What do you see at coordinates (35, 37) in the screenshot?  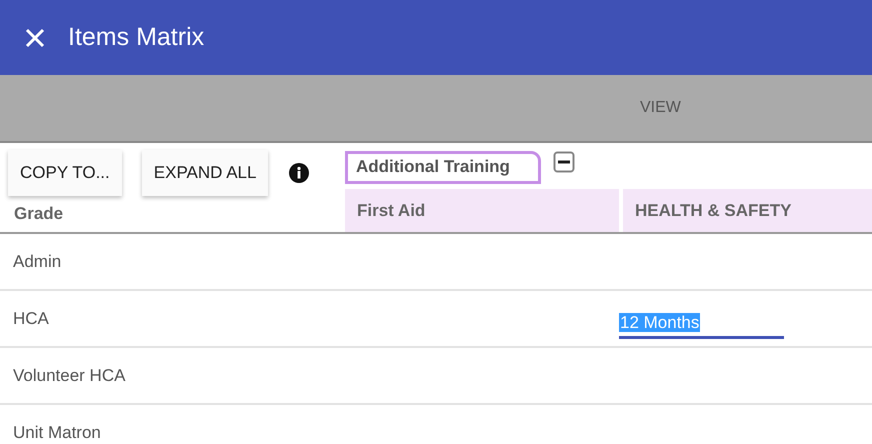 I see `close-icon` at bounding box center [35, 37].